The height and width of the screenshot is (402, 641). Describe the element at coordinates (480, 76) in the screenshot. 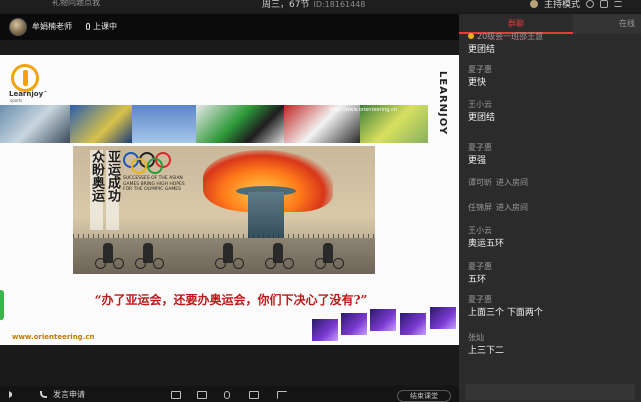

I see `chat-message: 夏子惠 更快` at that location.